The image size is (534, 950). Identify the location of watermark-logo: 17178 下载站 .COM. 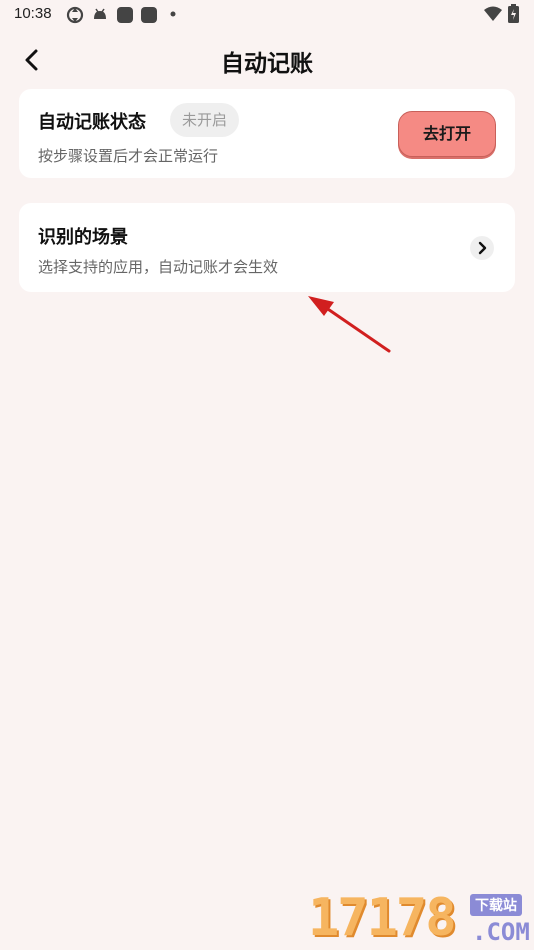
(421, 919).